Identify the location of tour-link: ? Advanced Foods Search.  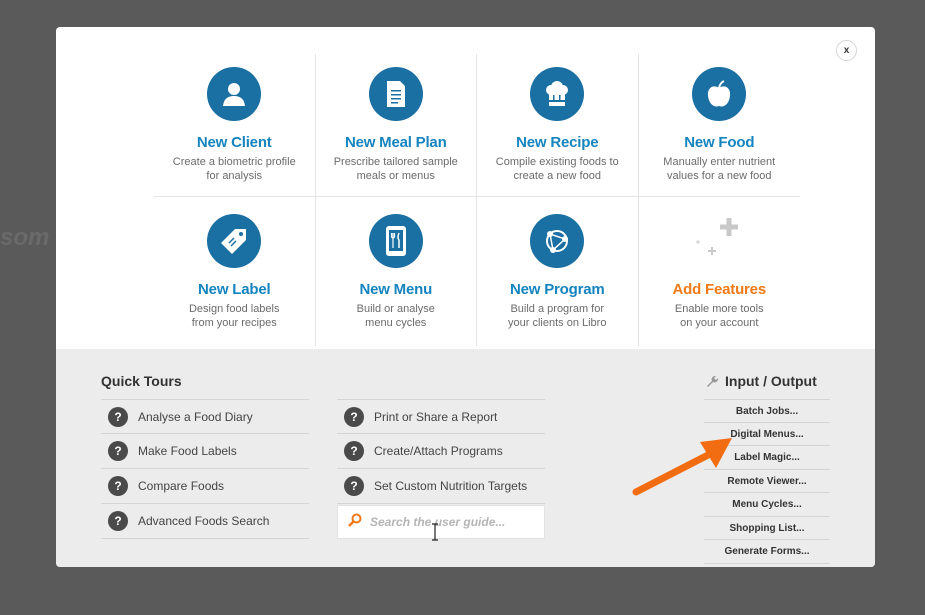
(205, 521).